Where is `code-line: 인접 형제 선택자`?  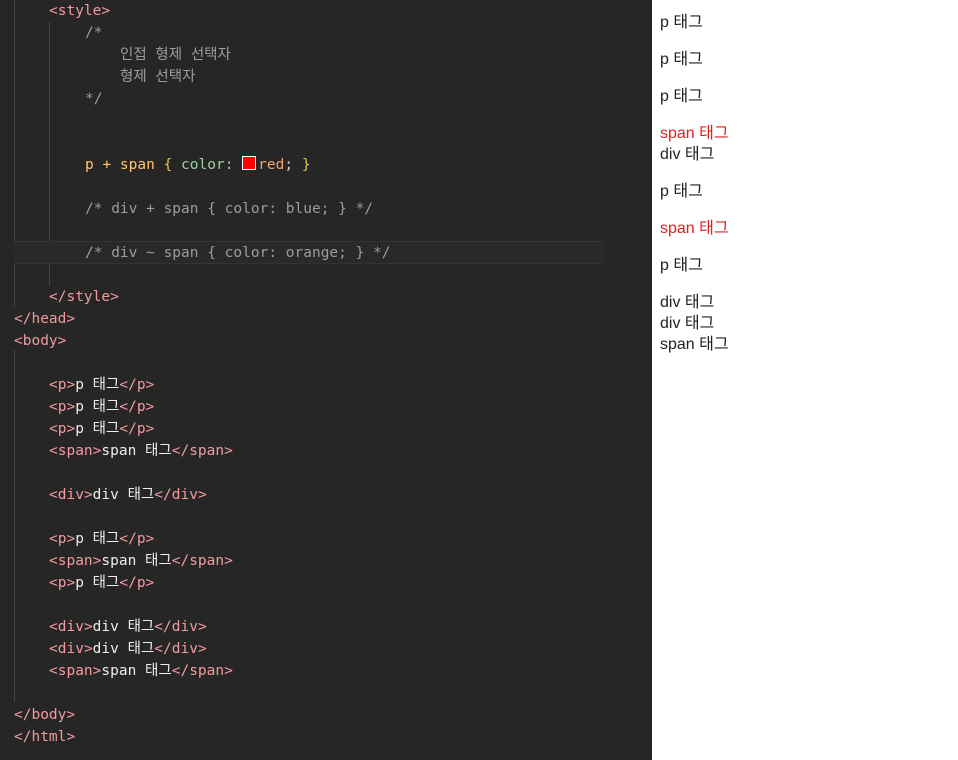 code-line: 인접 형제 선택자 is located at coordinates (175, 55).